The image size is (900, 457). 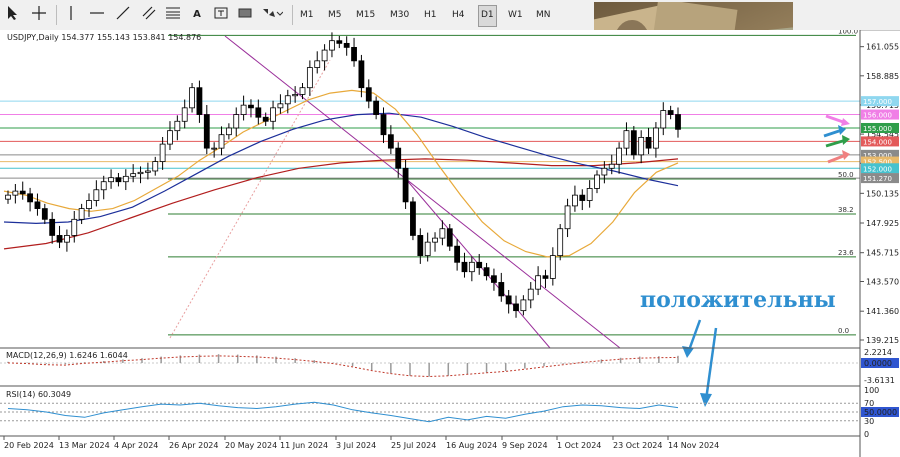 I want to click on cursor-tool-icon, so click(x=13, y=15).